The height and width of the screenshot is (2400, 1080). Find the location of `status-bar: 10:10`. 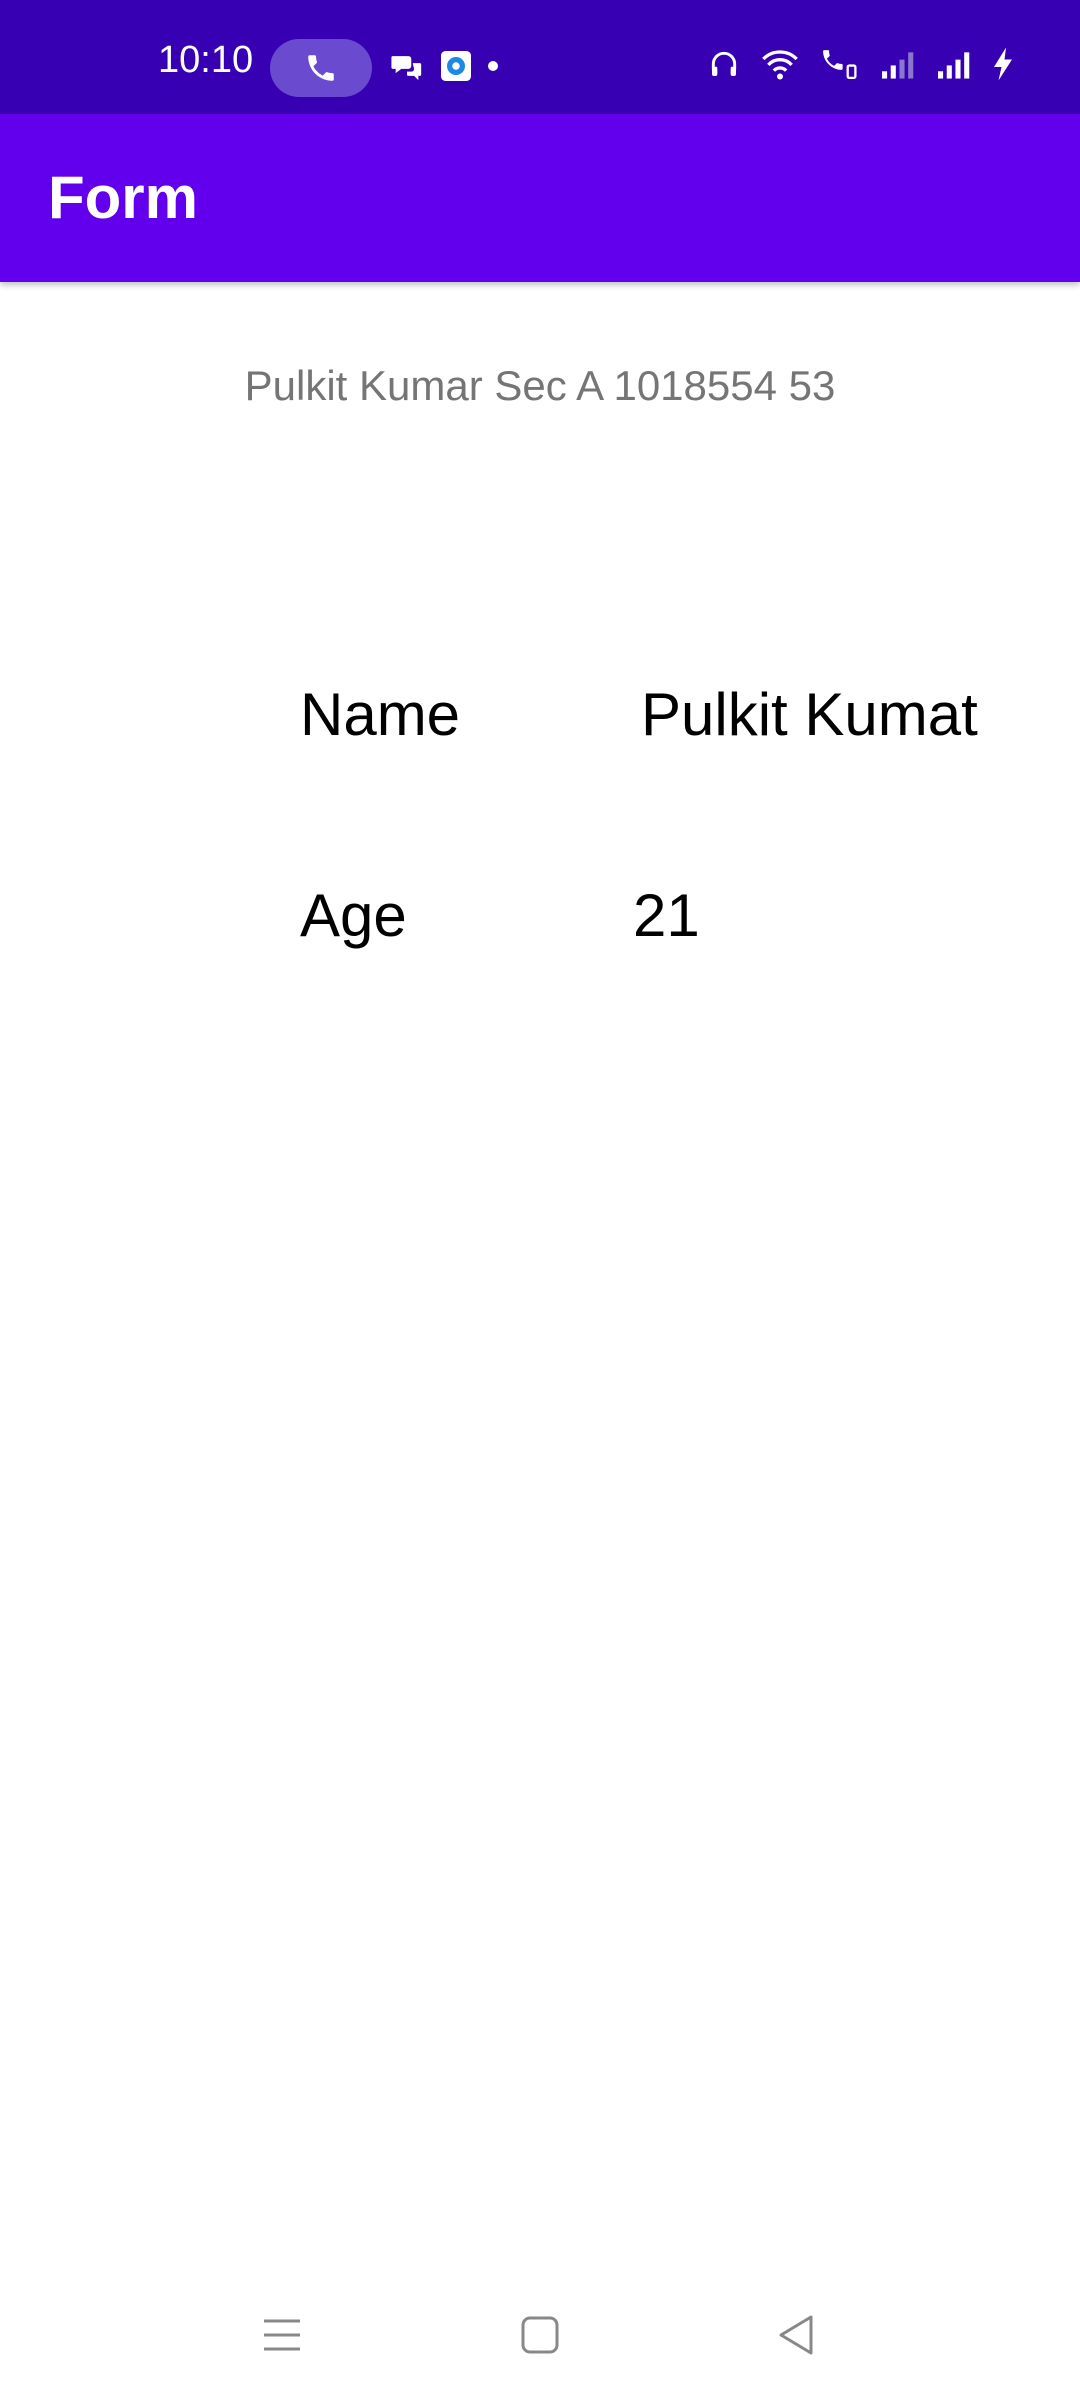

status-bar: 10:10 is located at coordinates (540, 57).